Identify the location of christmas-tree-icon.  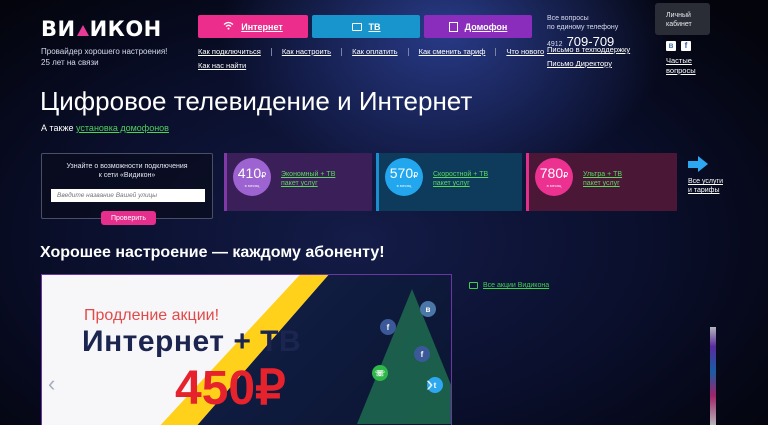
(404, 356).